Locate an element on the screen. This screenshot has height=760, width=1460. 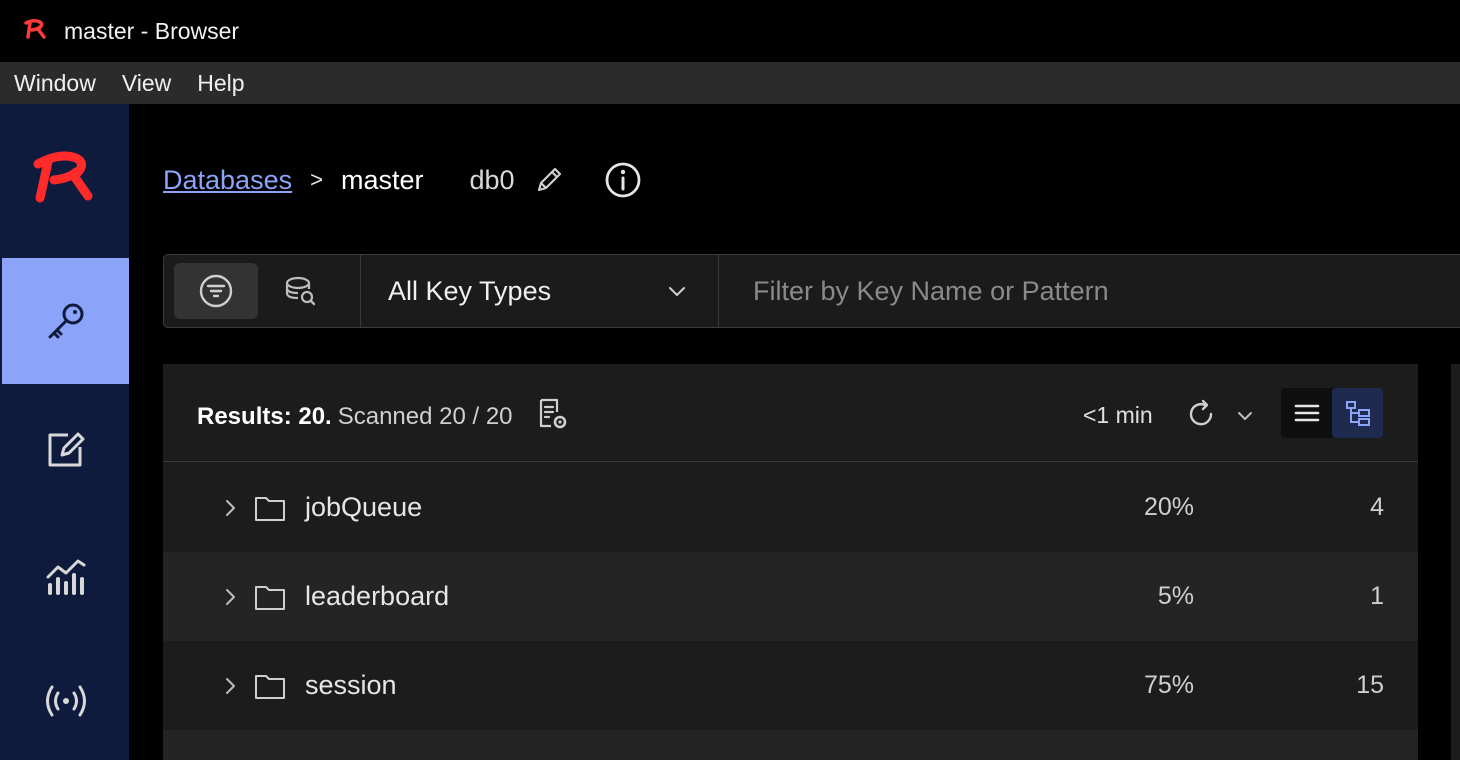
vector-search-button is located at coordinates (300, 291).